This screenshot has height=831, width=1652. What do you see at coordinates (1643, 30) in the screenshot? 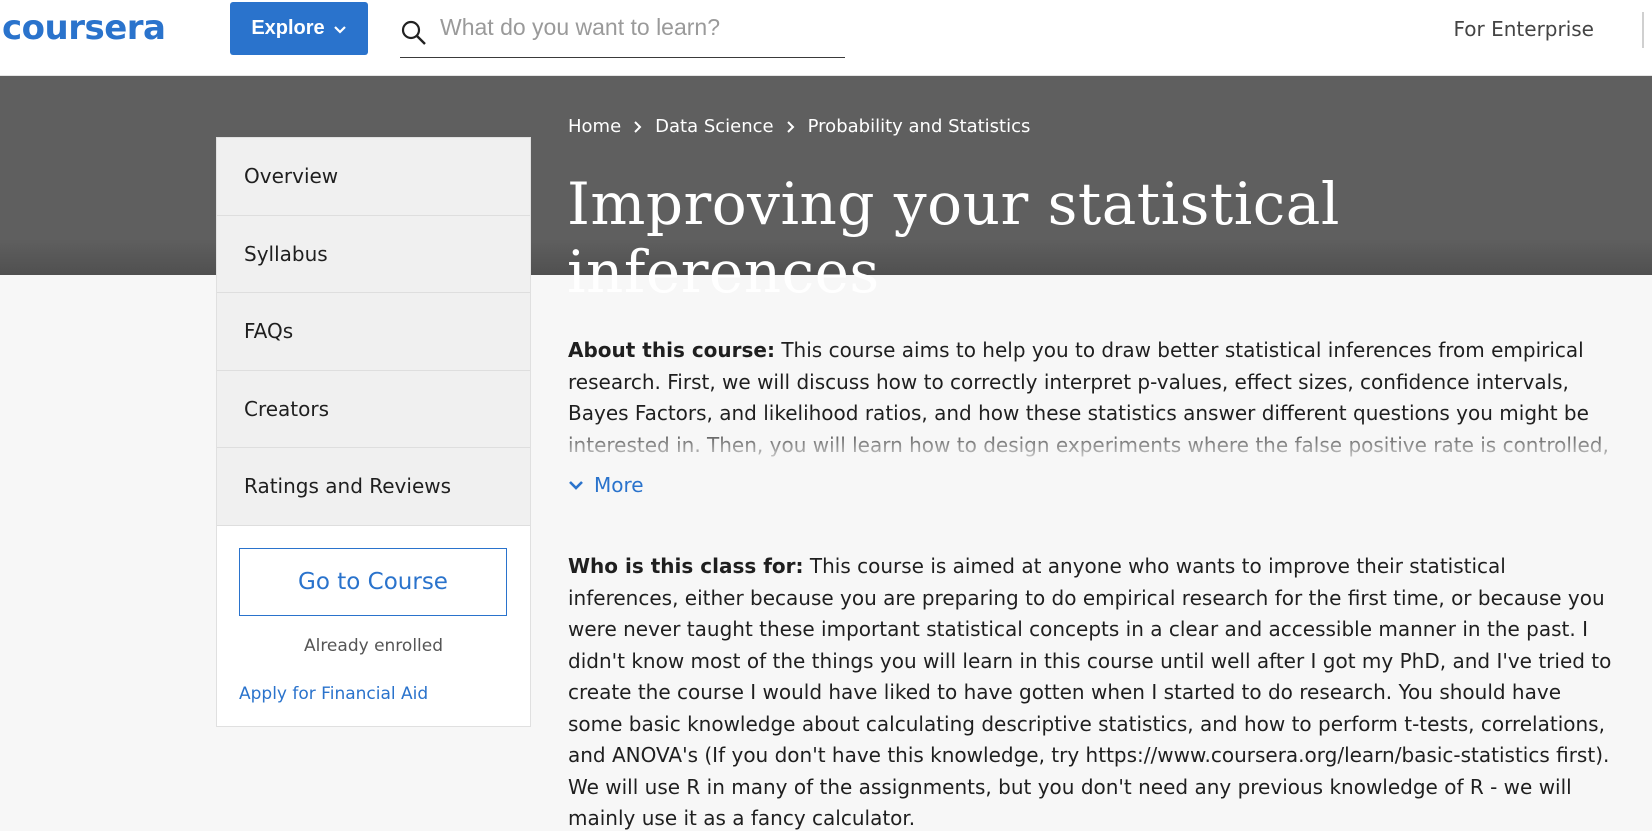
I see `header-divider` at bounding box center [1643, 30].